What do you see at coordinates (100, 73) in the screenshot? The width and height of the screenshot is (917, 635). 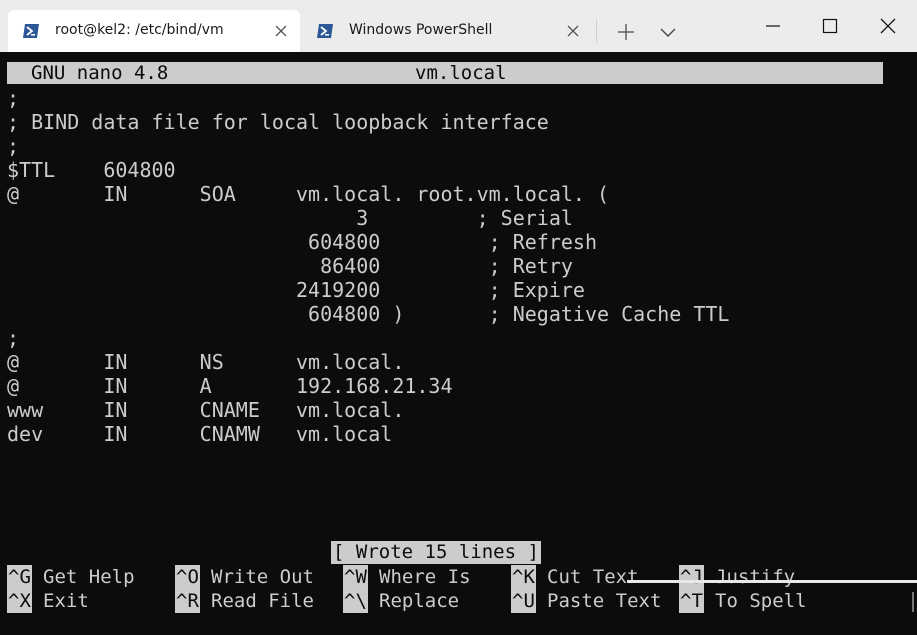 I see `nano-version: GNU nano 4.8` at bounding box center [100, 73].